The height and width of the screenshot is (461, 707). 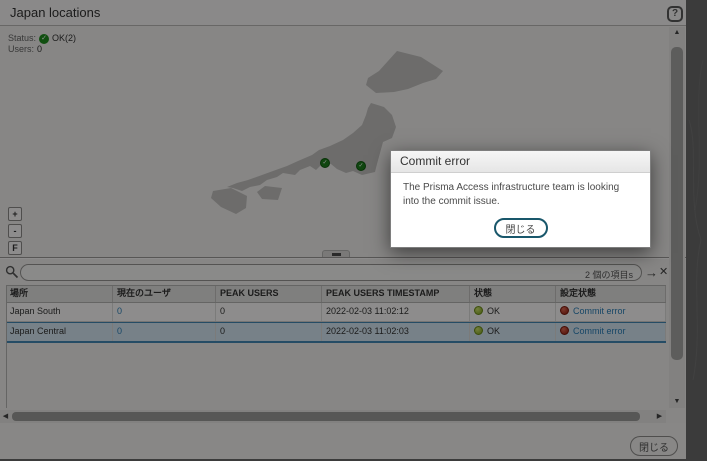 What do you see at coordinates (520, 228) in the screenshot?
I see `dialog-close-button: 閉じる` at bounding box center [520, 228].